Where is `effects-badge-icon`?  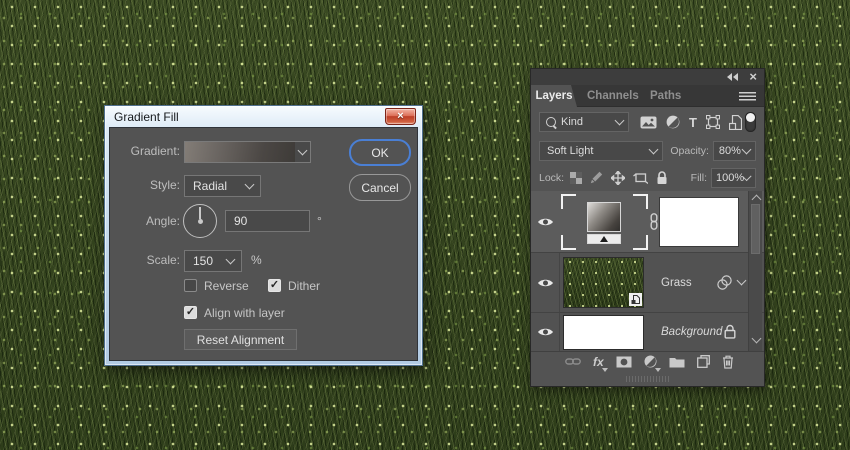 effects-badge-icon is located at coordinates (724, 282).